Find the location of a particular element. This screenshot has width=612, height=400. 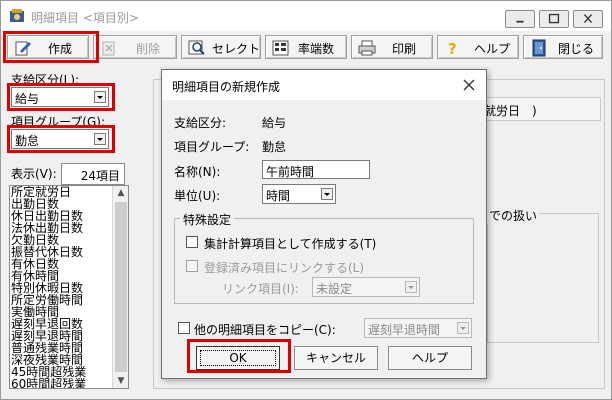

dialog-title: 明細項目の新規作成 is located at coordinates (226, 87).